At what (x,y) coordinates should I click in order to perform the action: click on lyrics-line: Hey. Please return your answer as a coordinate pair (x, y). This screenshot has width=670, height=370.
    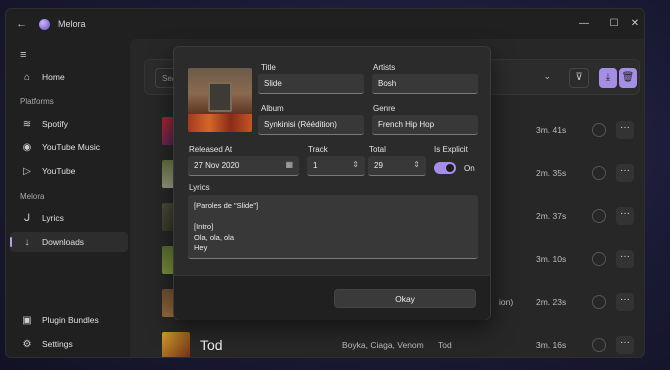
    Looking at the image, I should click on (201, 247).